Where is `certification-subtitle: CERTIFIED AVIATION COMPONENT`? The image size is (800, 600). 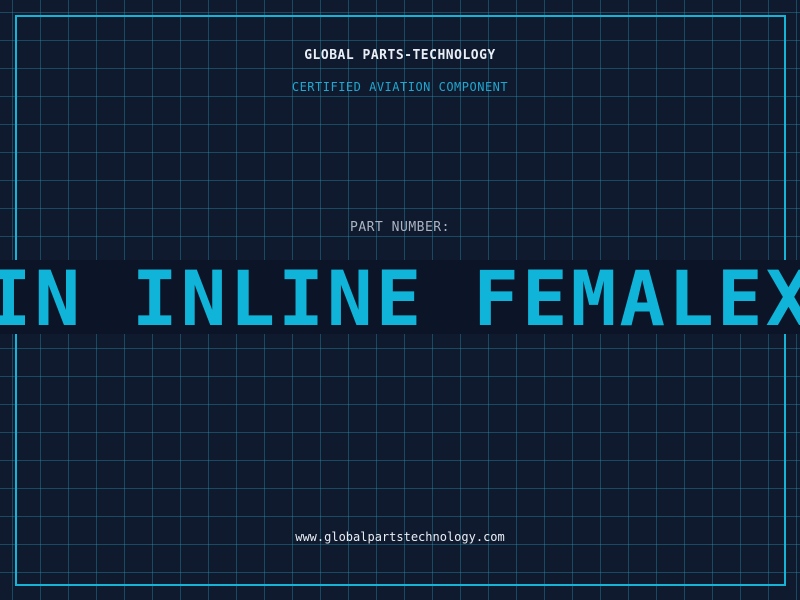 certification-subtitle: CERTIFIED AVIATION COMPONENT is located at coordinates (400, 87).